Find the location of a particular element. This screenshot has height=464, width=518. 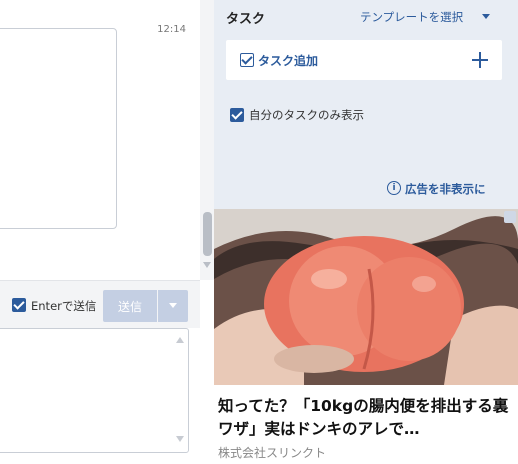

message-input is located at coordinates (94, 390).